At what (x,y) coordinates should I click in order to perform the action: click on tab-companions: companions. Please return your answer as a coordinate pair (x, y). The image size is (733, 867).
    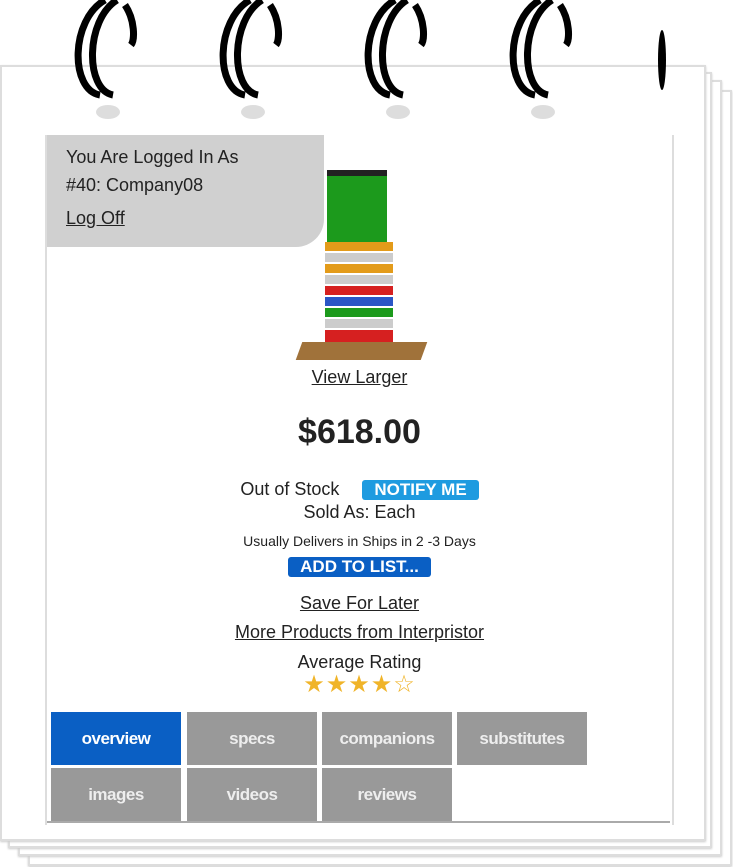
    Looking at the image, I should click on (387, 738).